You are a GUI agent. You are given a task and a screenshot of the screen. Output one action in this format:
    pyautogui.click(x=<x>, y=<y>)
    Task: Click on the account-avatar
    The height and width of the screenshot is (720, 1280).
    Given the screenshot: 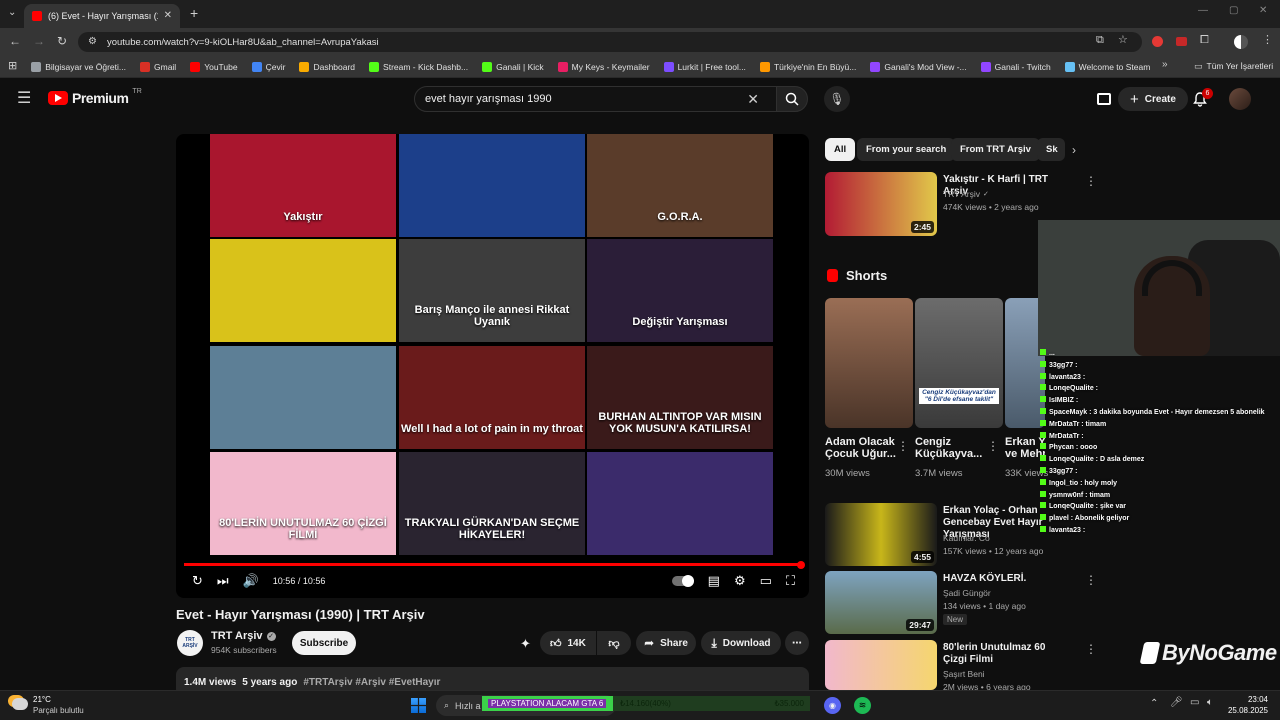 What is the action you would take?
    pyautogui.click(x=1240, y=99)
    